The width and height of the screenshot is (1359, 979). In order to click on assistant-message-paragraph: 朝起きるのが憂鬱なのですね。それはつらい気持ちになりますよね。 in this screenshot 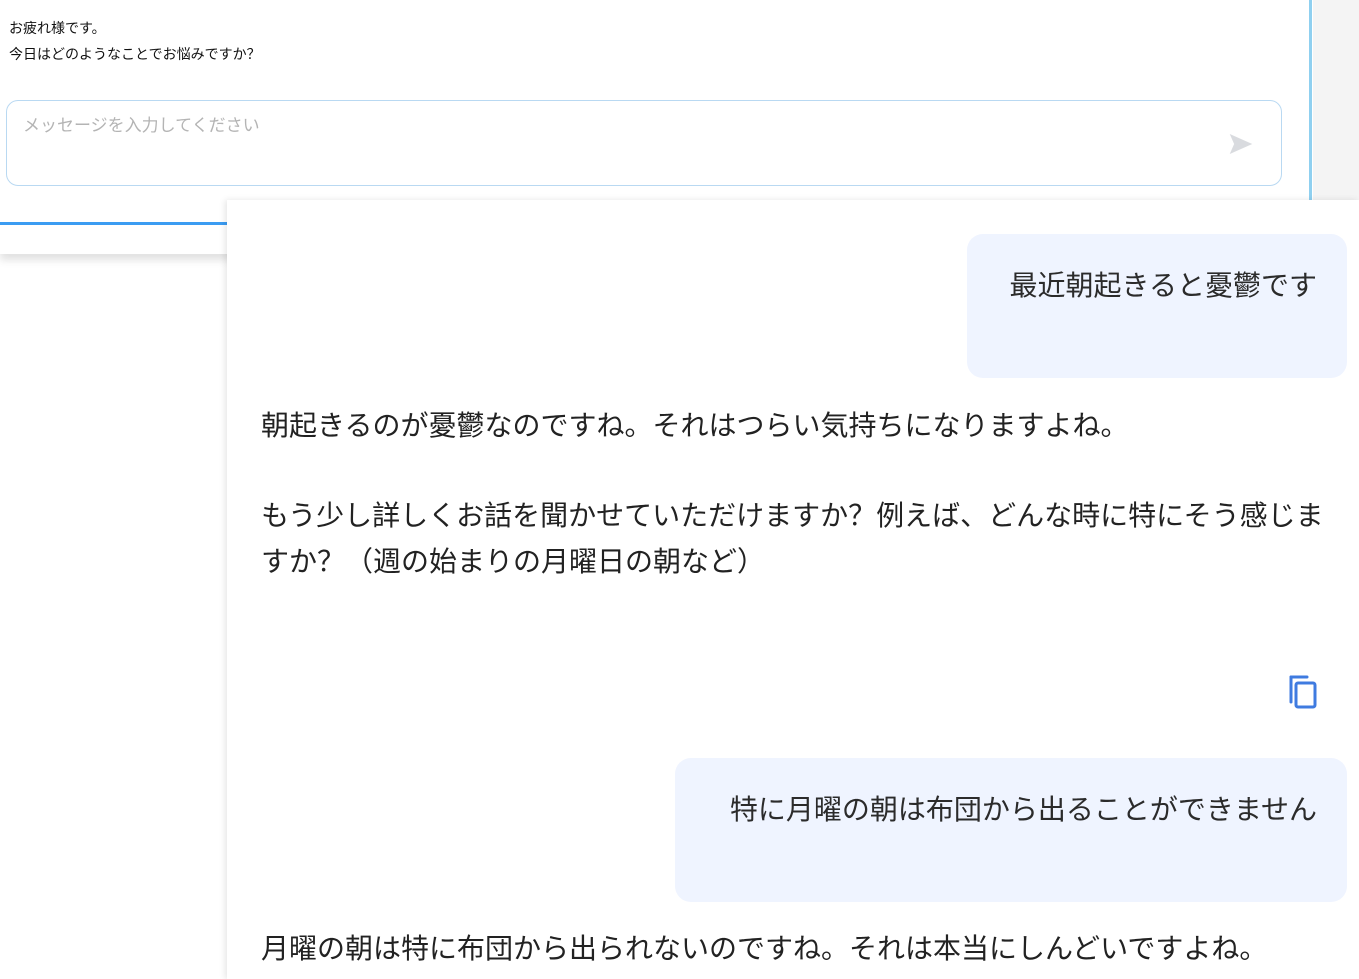, I will do `click(695, 425)`.